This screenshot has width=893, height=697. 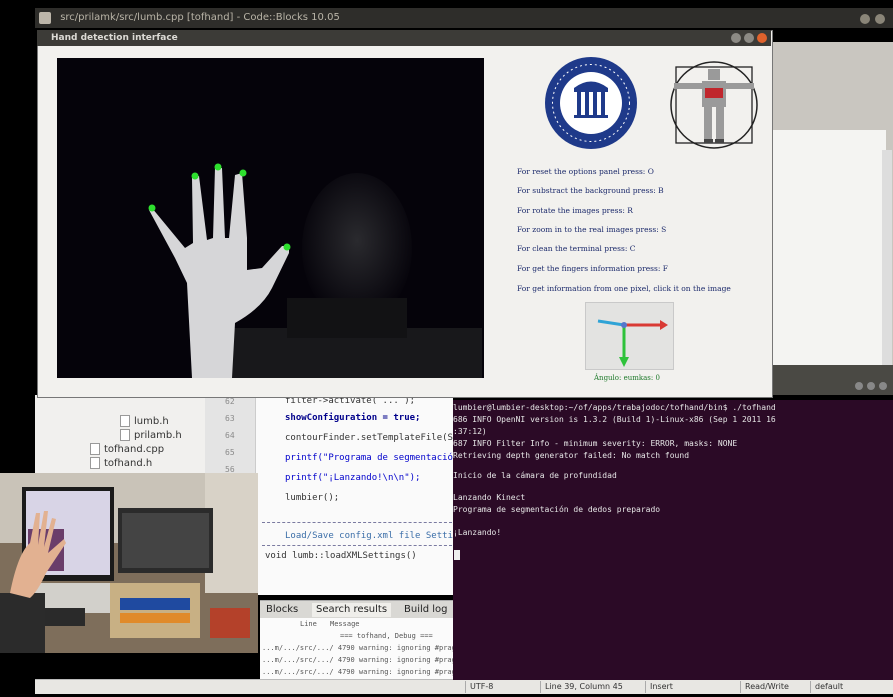 I want to click on hand-window-title: Hand detection interface, so click(x=114, y=38).